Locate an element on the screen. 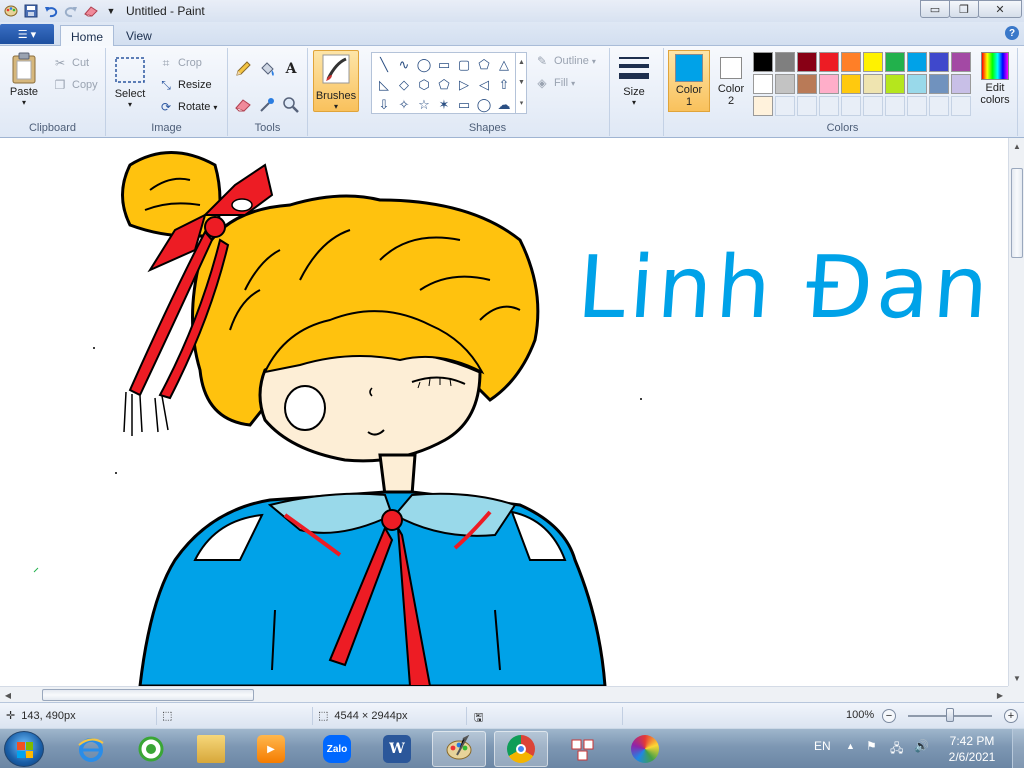  redo-icon is located at coordinates (71, 11).